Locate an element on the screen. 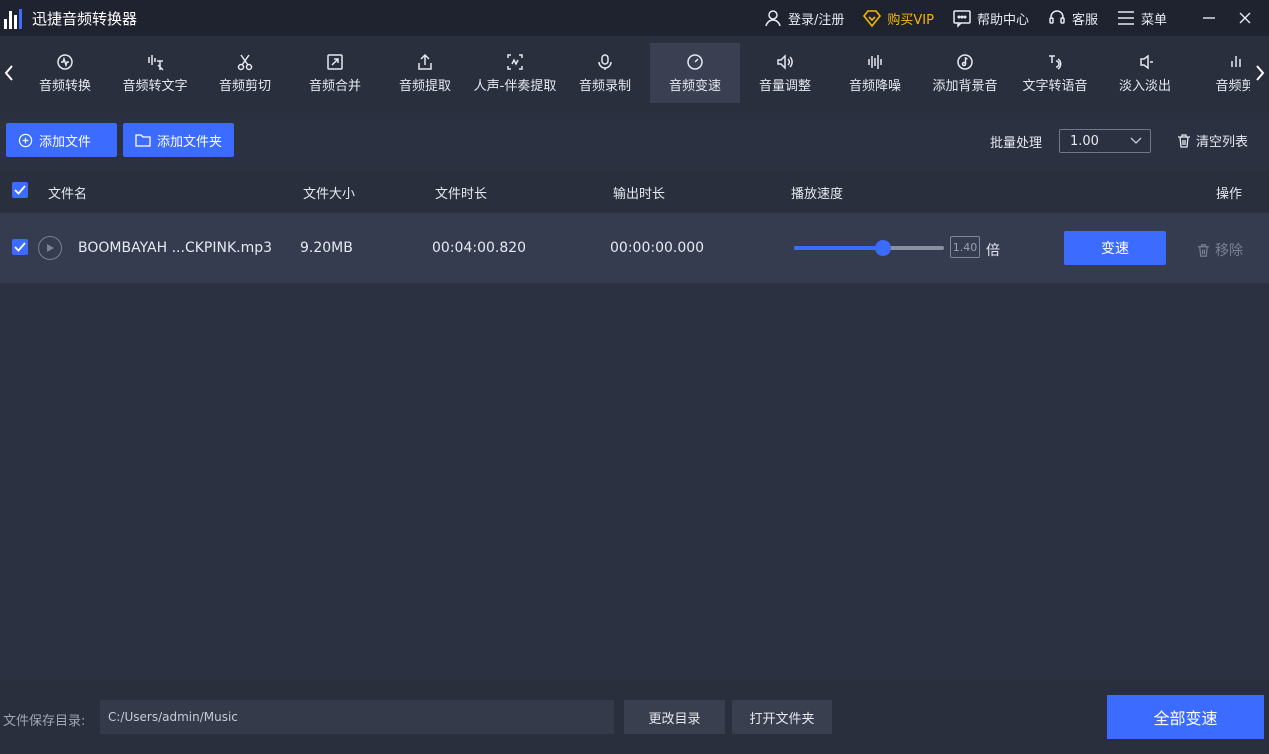 This screenshot has height=754, width=1269. chevron-left-icon is located at coordinates (8, 73).